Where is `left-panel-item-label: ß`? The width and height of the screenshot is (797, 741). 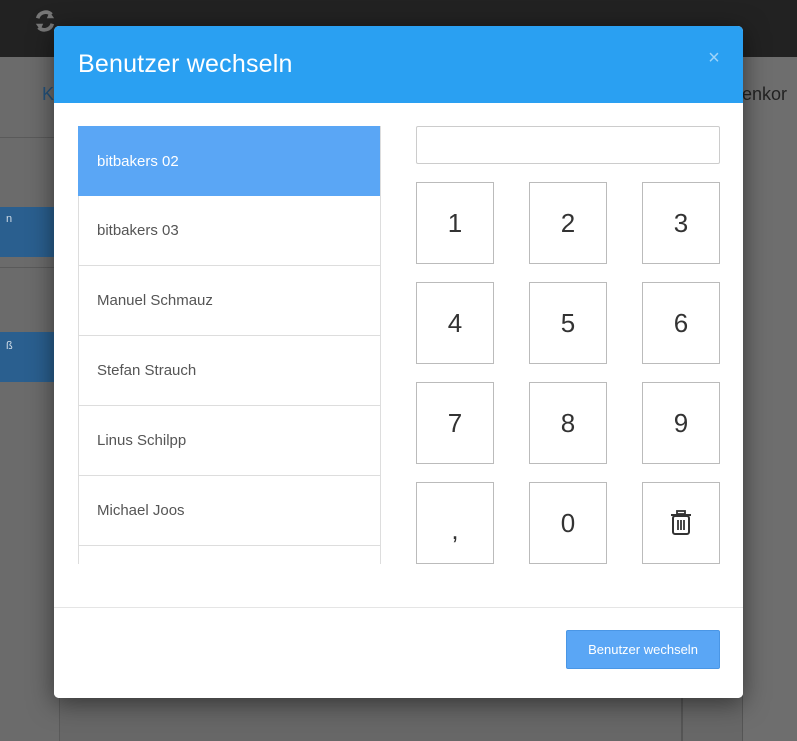 left-panel-item-label: ß is located at coordinates (9, 346).